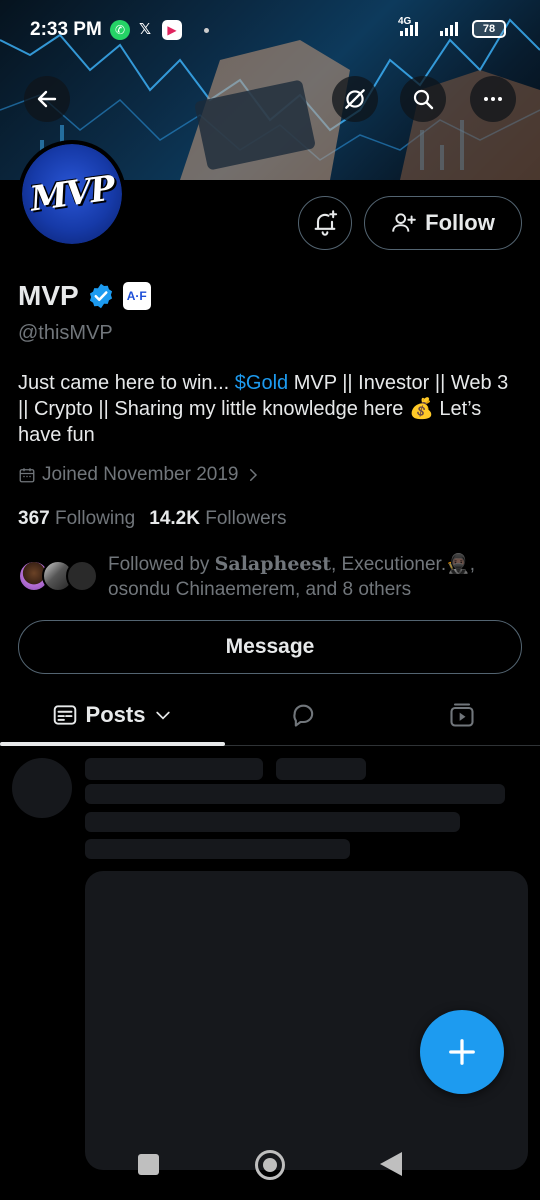  Describe the element at coordinates (161, 564) in the screenshot. I see `followed-by-prefix: Followed by` at that location.